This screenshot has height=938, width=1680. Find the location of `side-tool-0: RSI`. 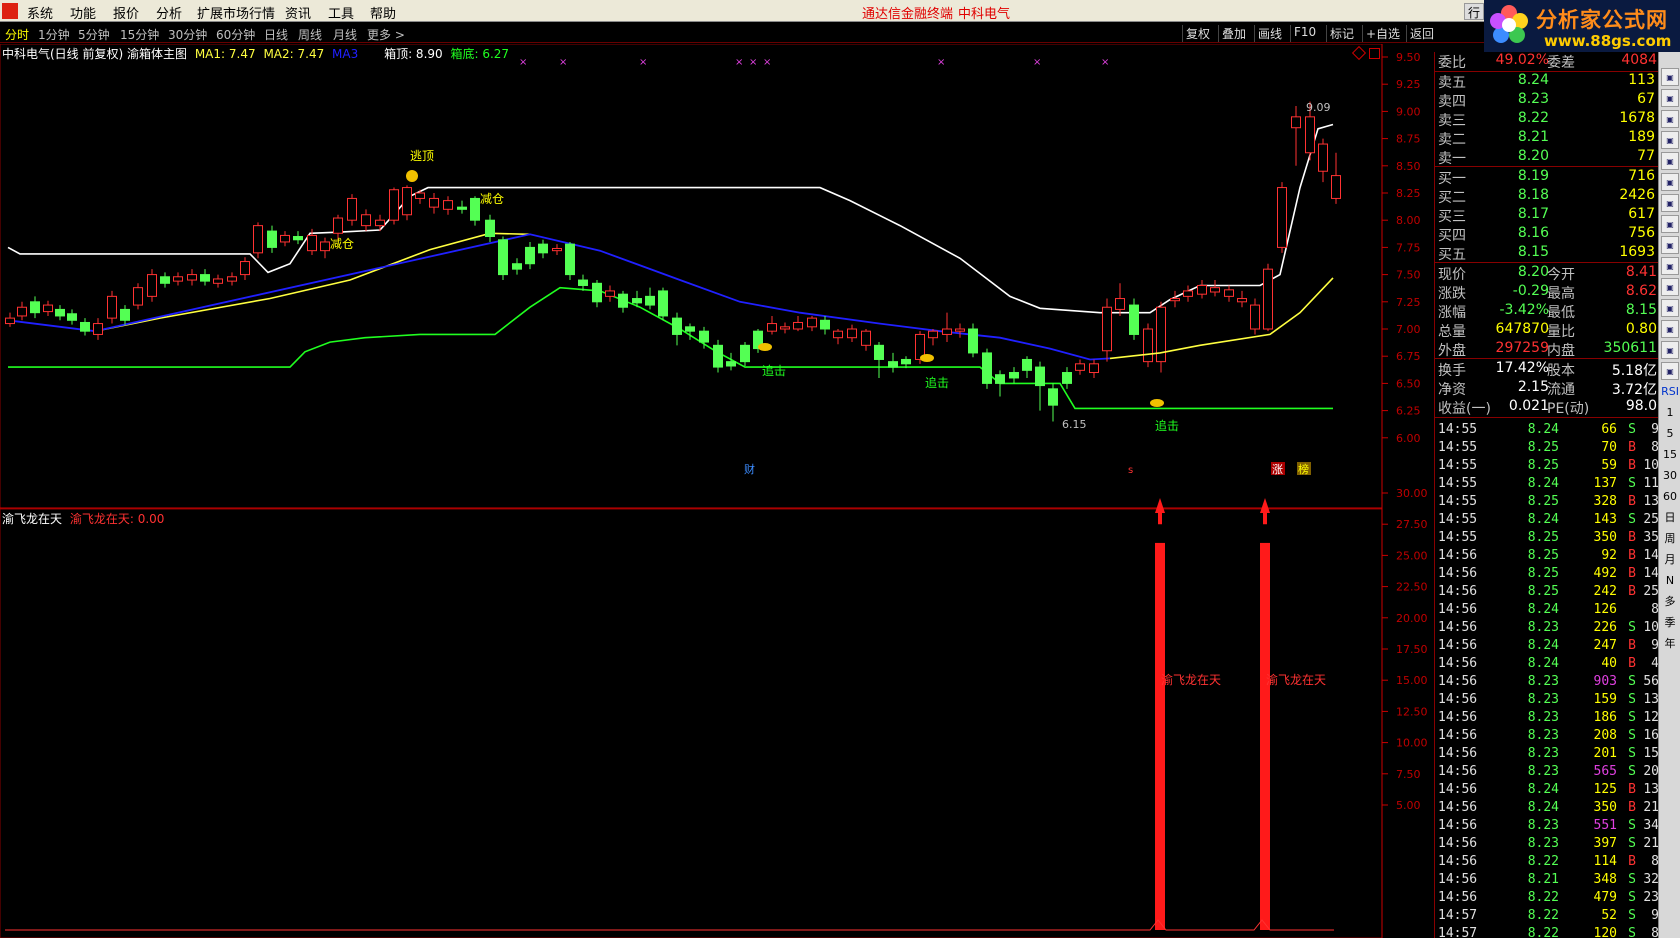

side-tool-0: RSI is located at coordinates (1670, 392).